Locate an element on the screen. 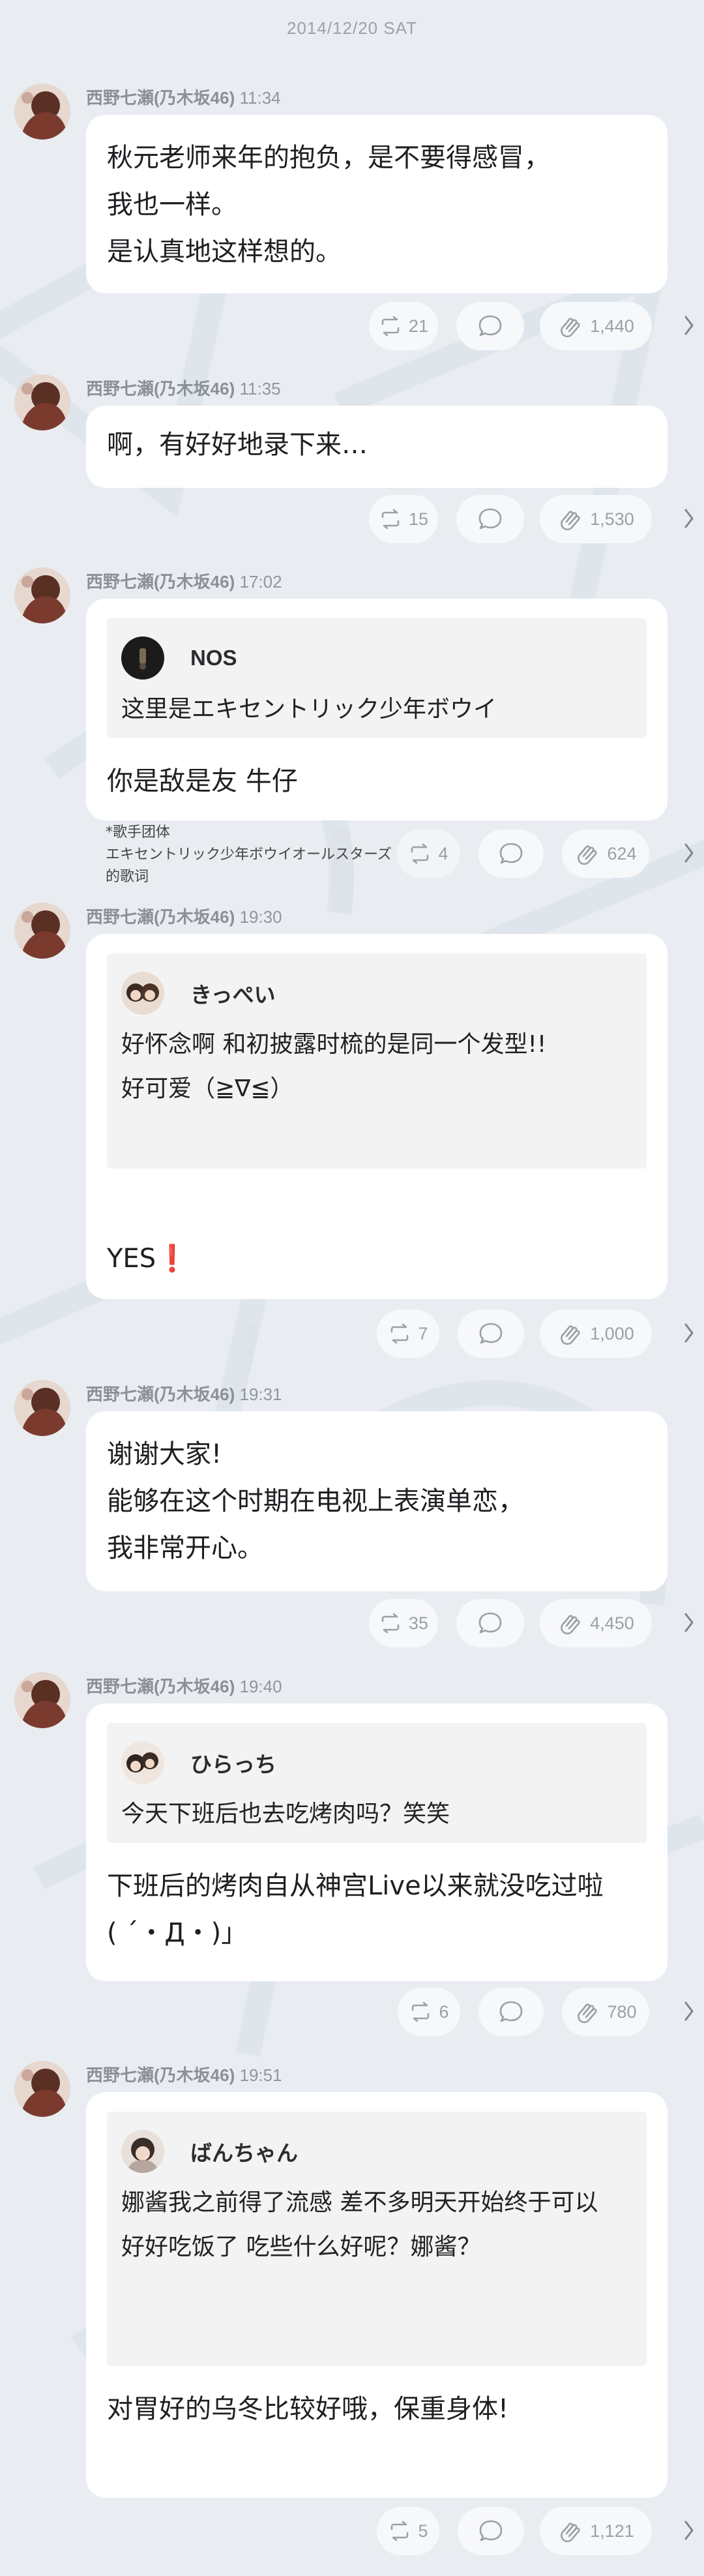  message-text-main: YES is located at coordinates (132, 1259).